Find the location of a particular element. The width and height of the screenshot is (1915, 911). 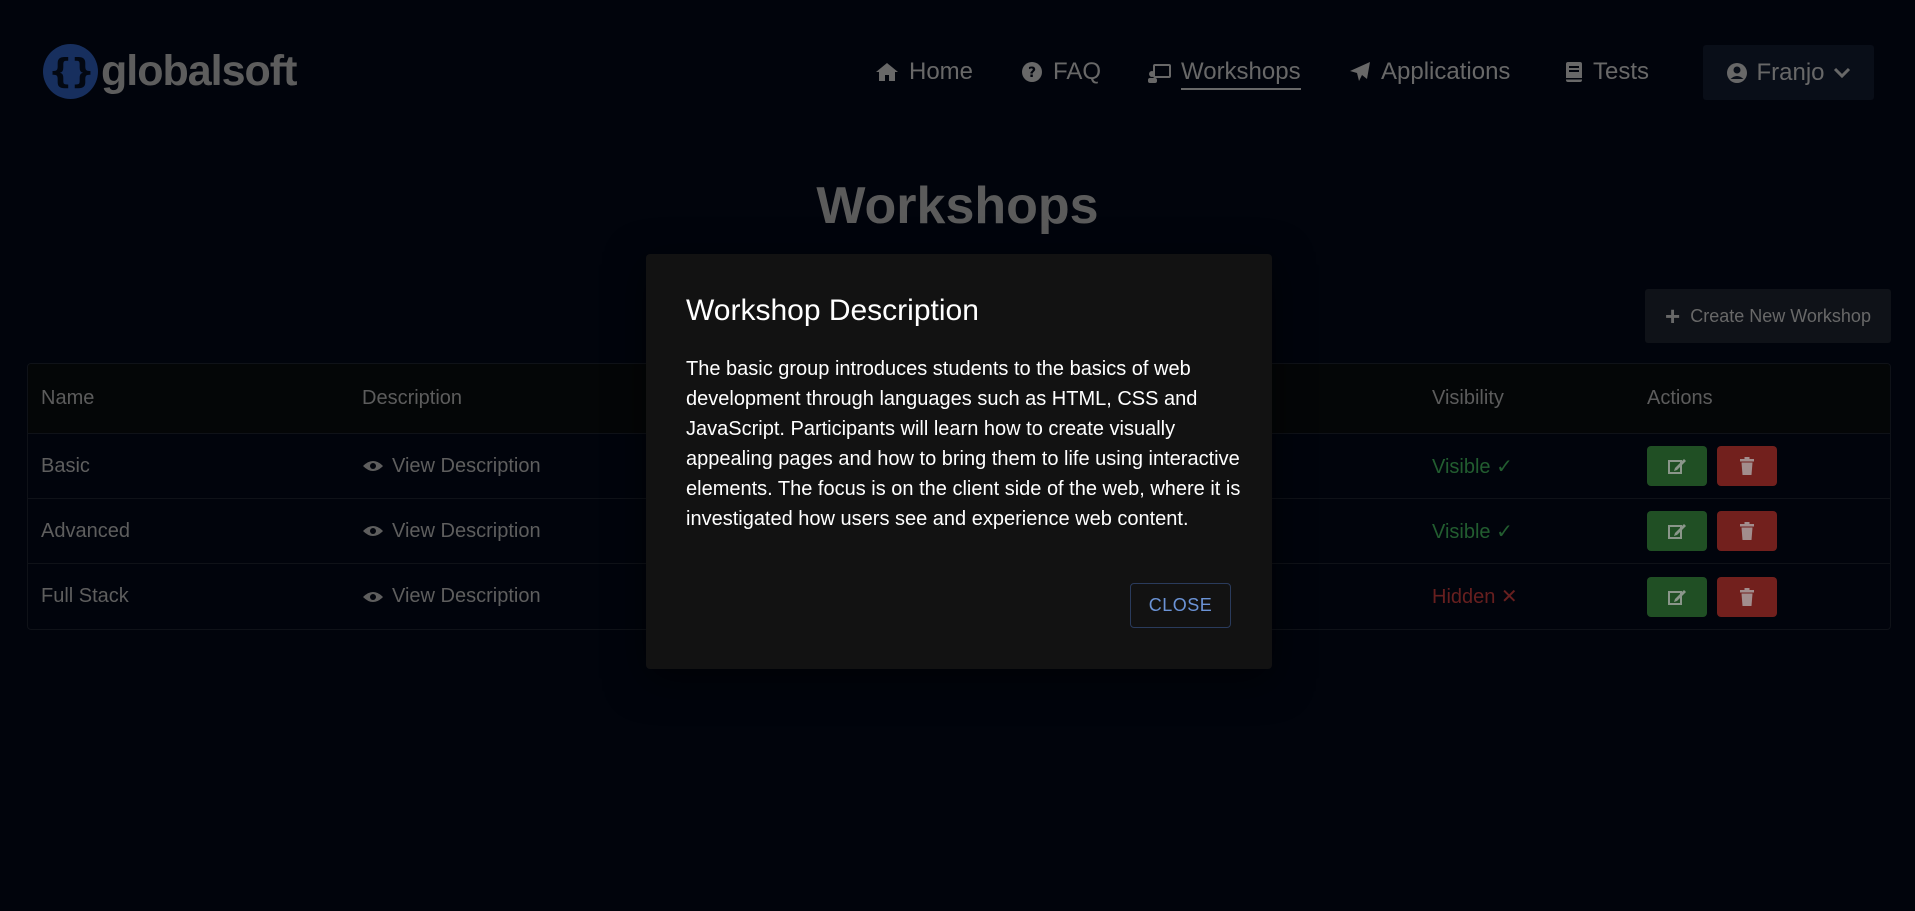

dialog-title: Workshop Description is located at coordinates (832, 310).